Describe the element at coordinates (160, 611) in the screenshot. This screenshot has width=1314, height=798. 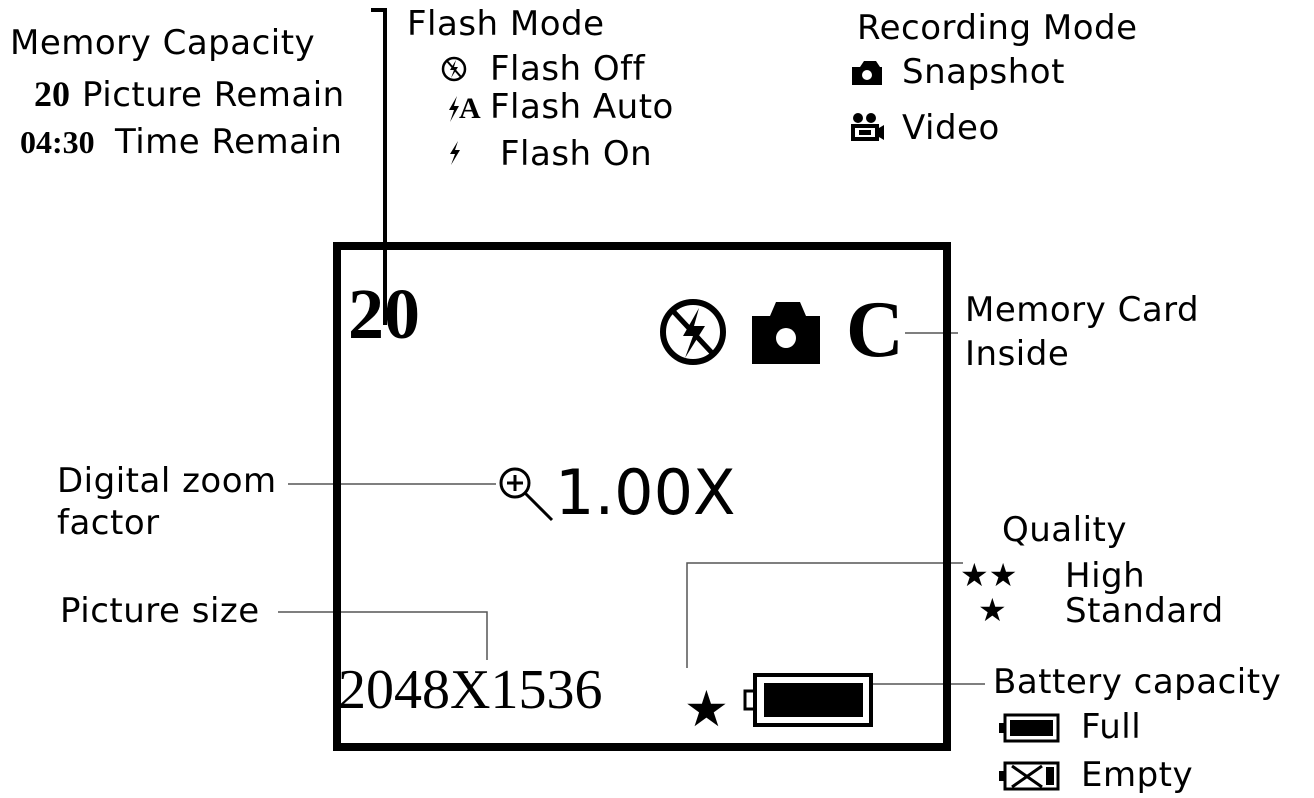
I see `picture-size-callout: Picture size` at that location.